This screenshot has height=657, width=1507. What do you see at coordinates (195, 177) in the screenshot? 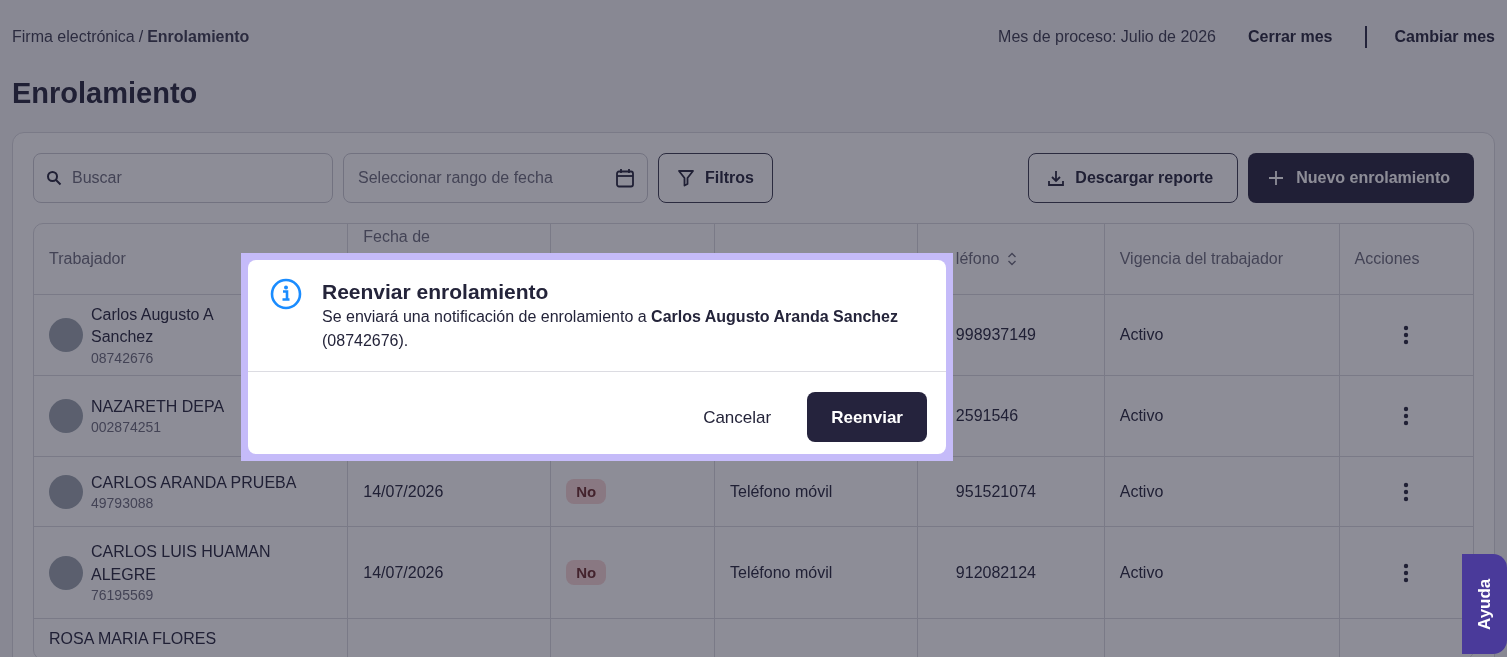
I see `search-field: Buscar` at bounding box center [195, 177].